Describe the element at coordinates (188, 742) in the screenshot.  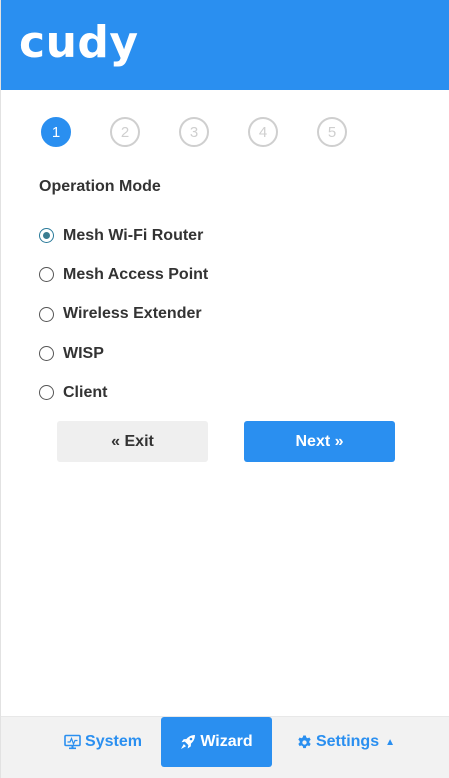
I see `rocket-icon` at that location.